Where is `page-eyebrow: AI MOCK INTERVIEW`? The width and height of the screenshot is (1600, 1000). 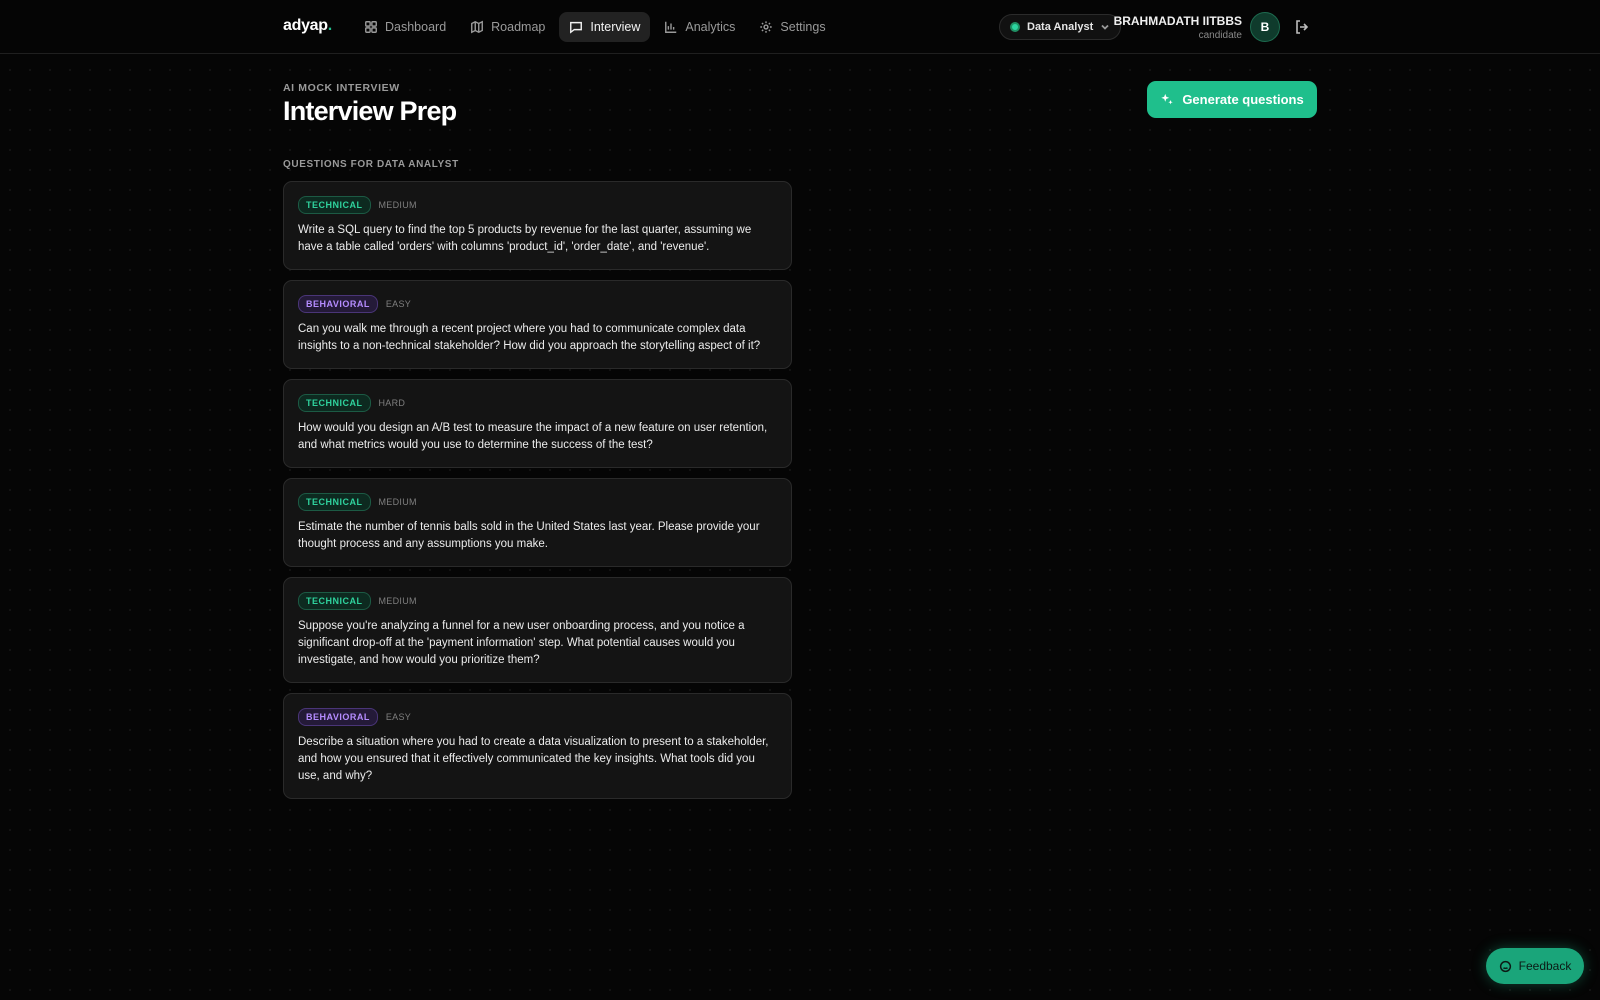
page-eyebrow: AI MOCK INTERVIEW is located at coordinates (341, 88).